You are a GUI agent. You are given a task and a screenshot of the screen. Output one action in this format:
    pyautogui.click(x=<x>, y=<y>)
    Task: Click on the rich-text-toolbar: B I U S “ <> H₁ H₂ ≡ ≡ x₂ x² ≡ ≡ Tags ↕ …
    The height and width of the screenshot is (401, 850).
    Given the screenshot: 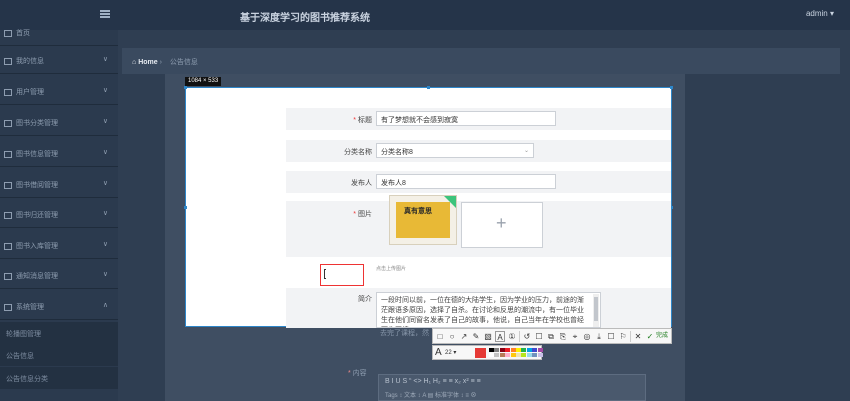 What is the action you would take?
    pyautogui.click(x=512, y=387)
    